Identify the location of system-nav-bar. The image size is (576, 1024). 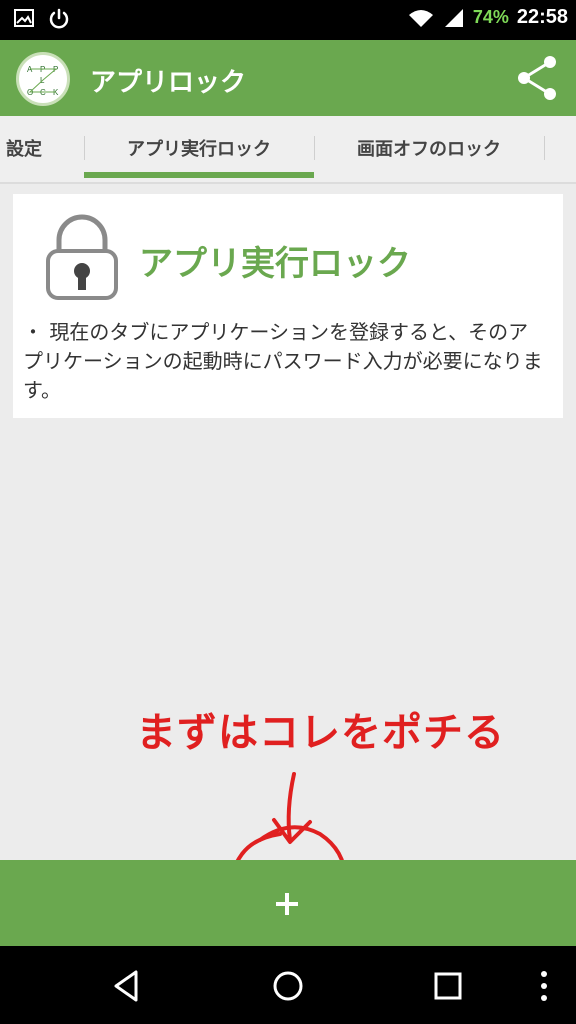
(288, 985).